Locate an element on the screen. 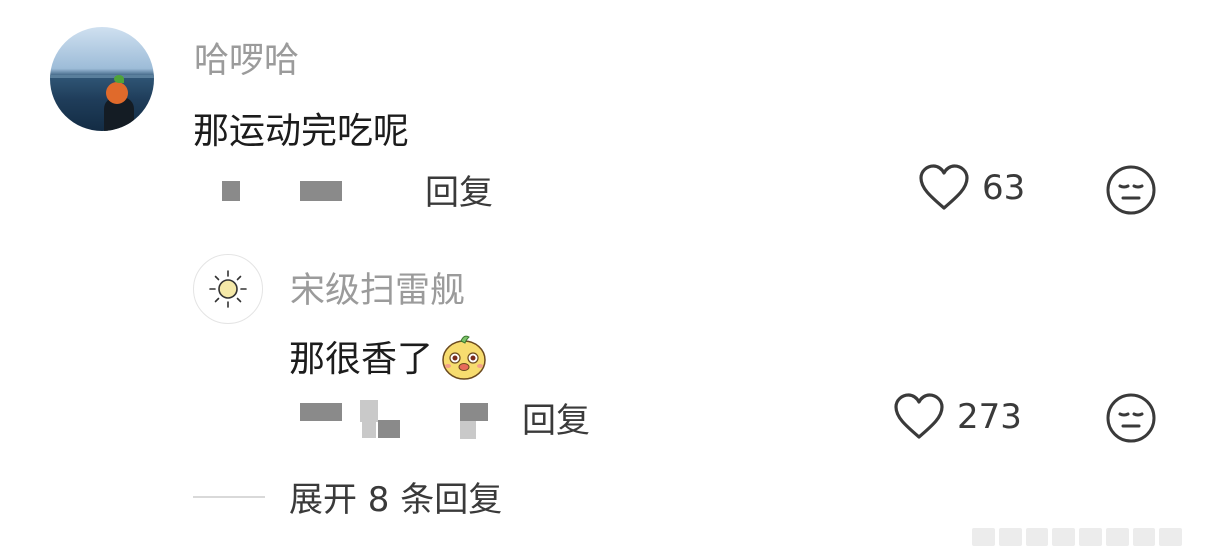 This screenshot has height=560, width=1206. comment-text: 那运动完吃呢 is located at coordinates (301, 131).